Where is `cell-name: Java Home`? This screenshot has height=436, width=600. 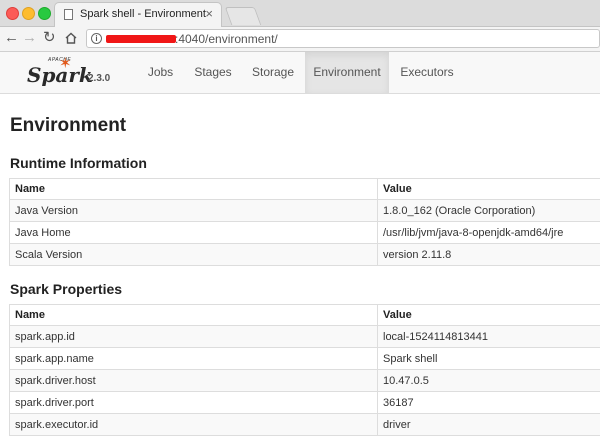 cell-name: Java Home is located at coordinates (194, 233).